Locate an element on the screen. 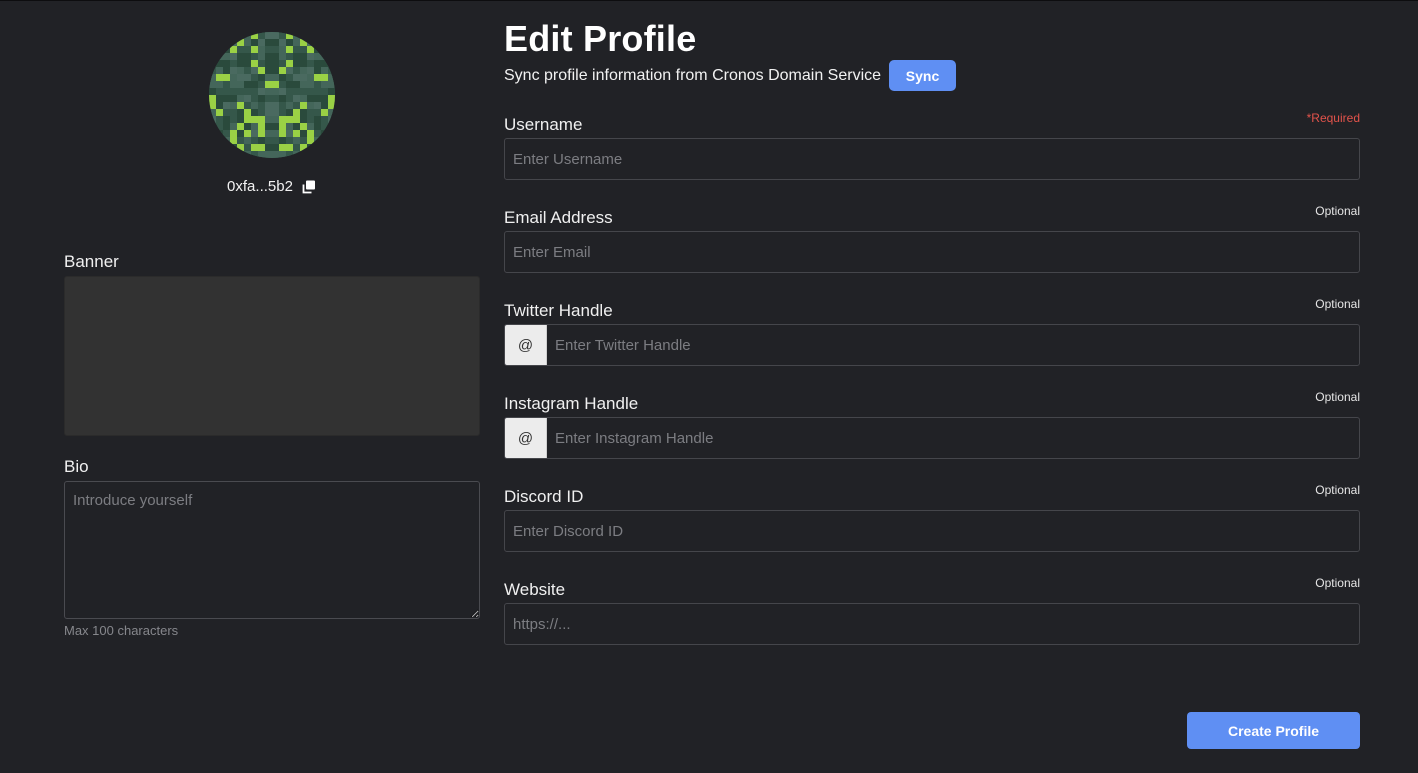 The image size is (1418, 773). avatar is located at coordinates (272, 95).